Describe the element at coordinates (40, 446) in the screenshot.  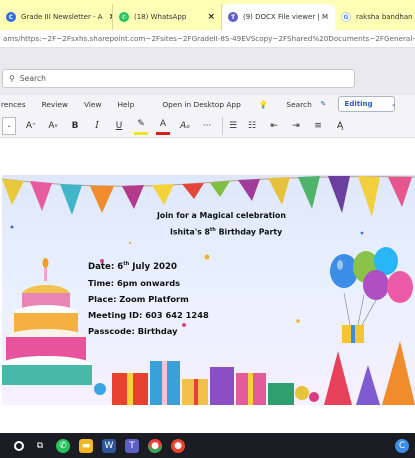
I see `task-view-icon: ⧉` at that location.